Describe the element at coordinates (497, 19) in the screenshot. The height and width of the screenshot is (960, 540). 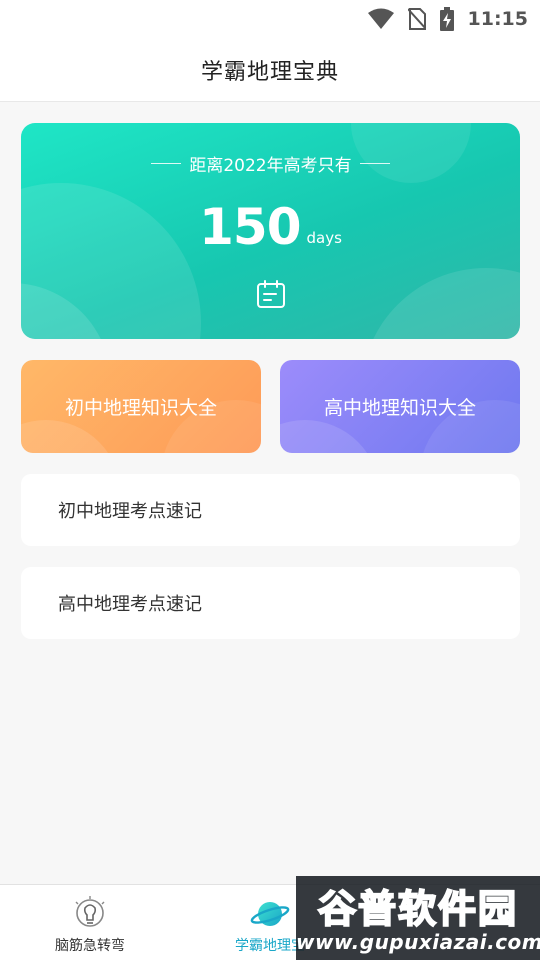
I see `clock: 11:15` at that location.